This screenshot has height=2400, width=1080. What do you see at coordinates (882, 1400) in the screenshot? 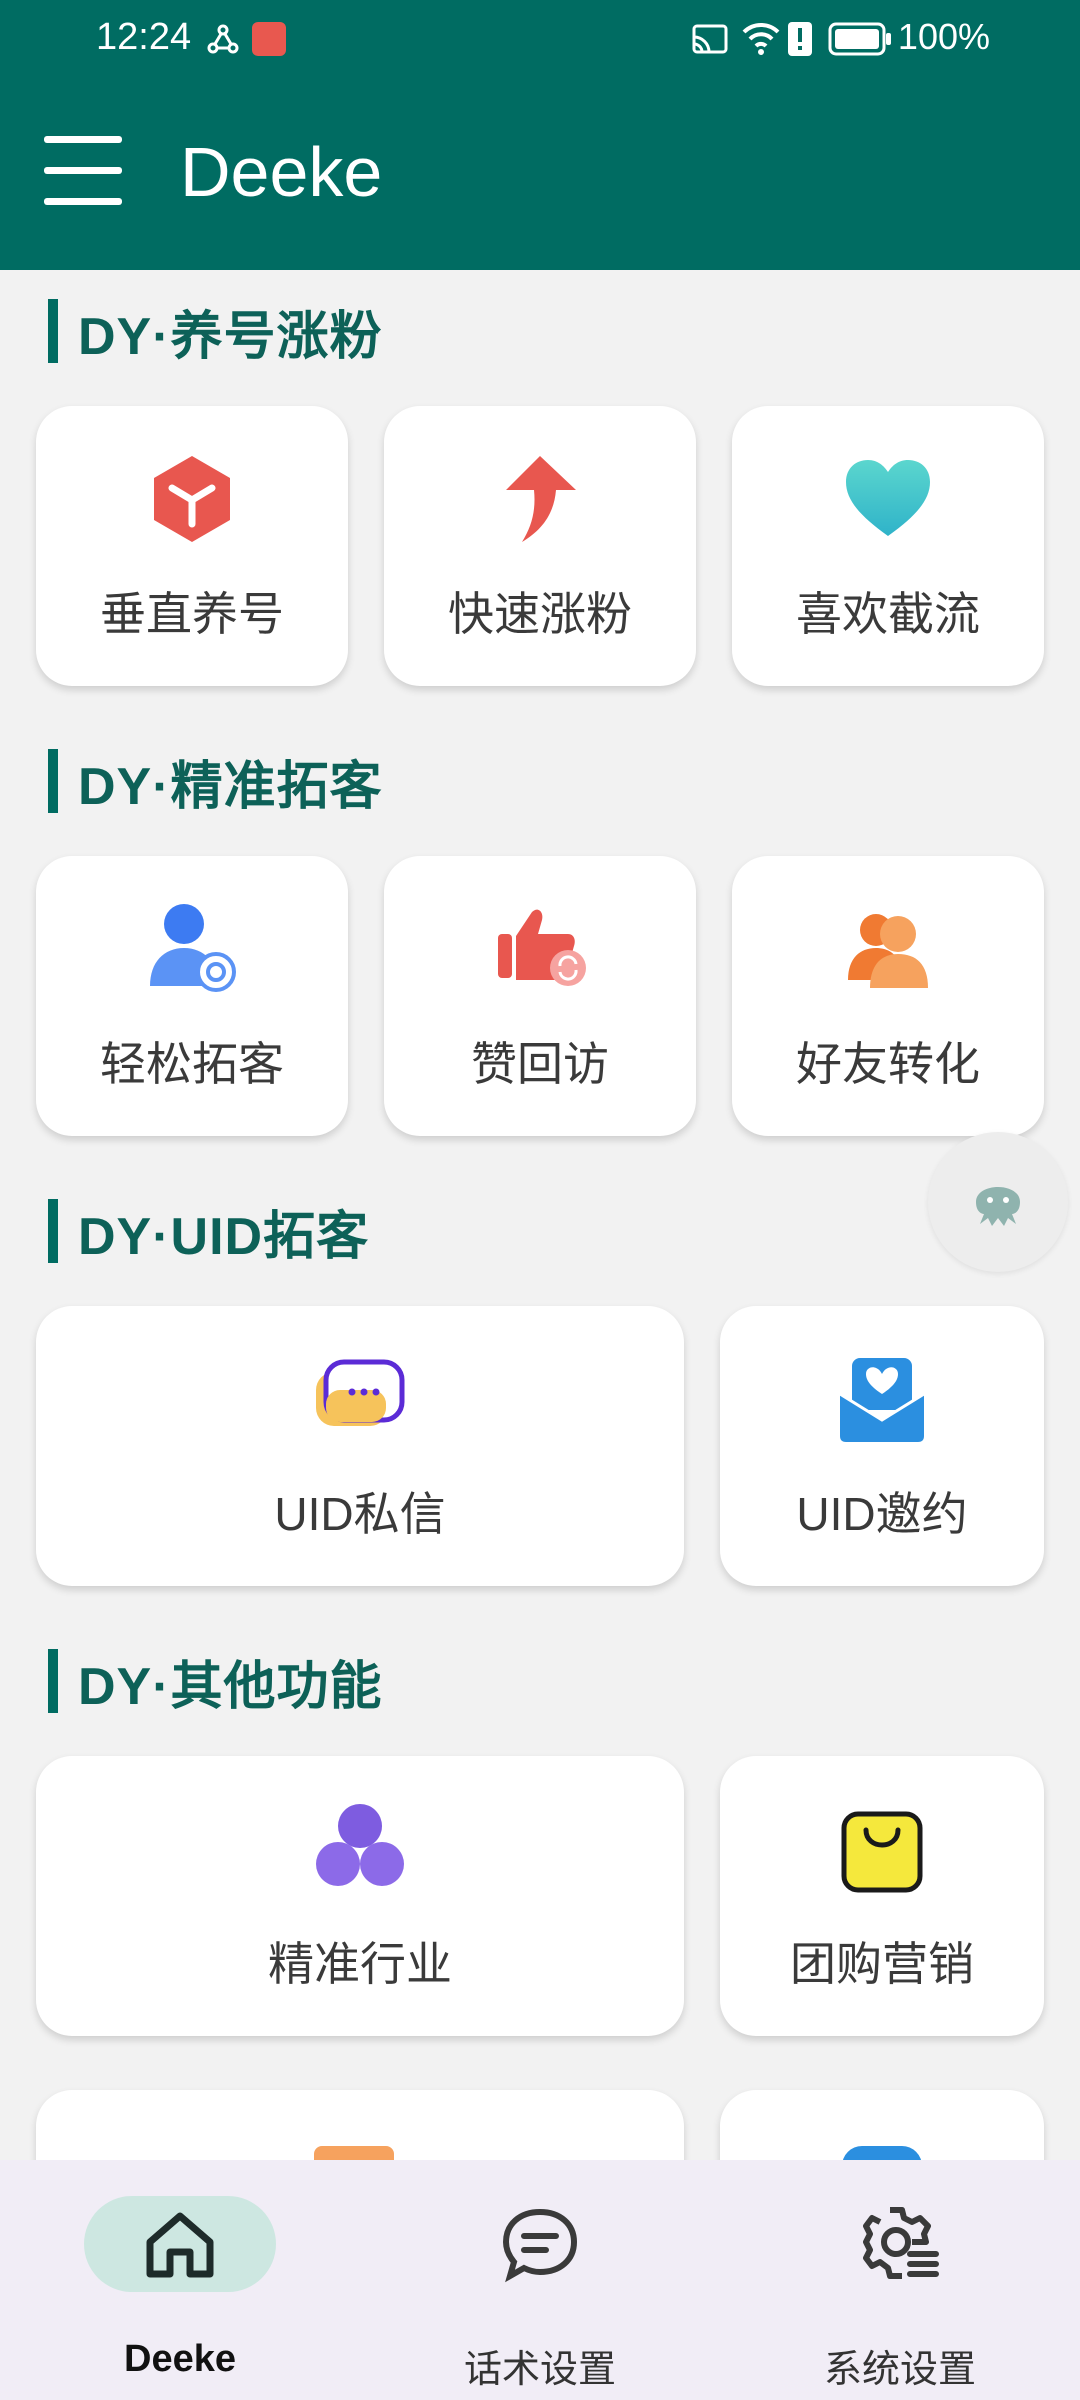
I see `mail-heart-icon` at bounding box center [882, 1400].